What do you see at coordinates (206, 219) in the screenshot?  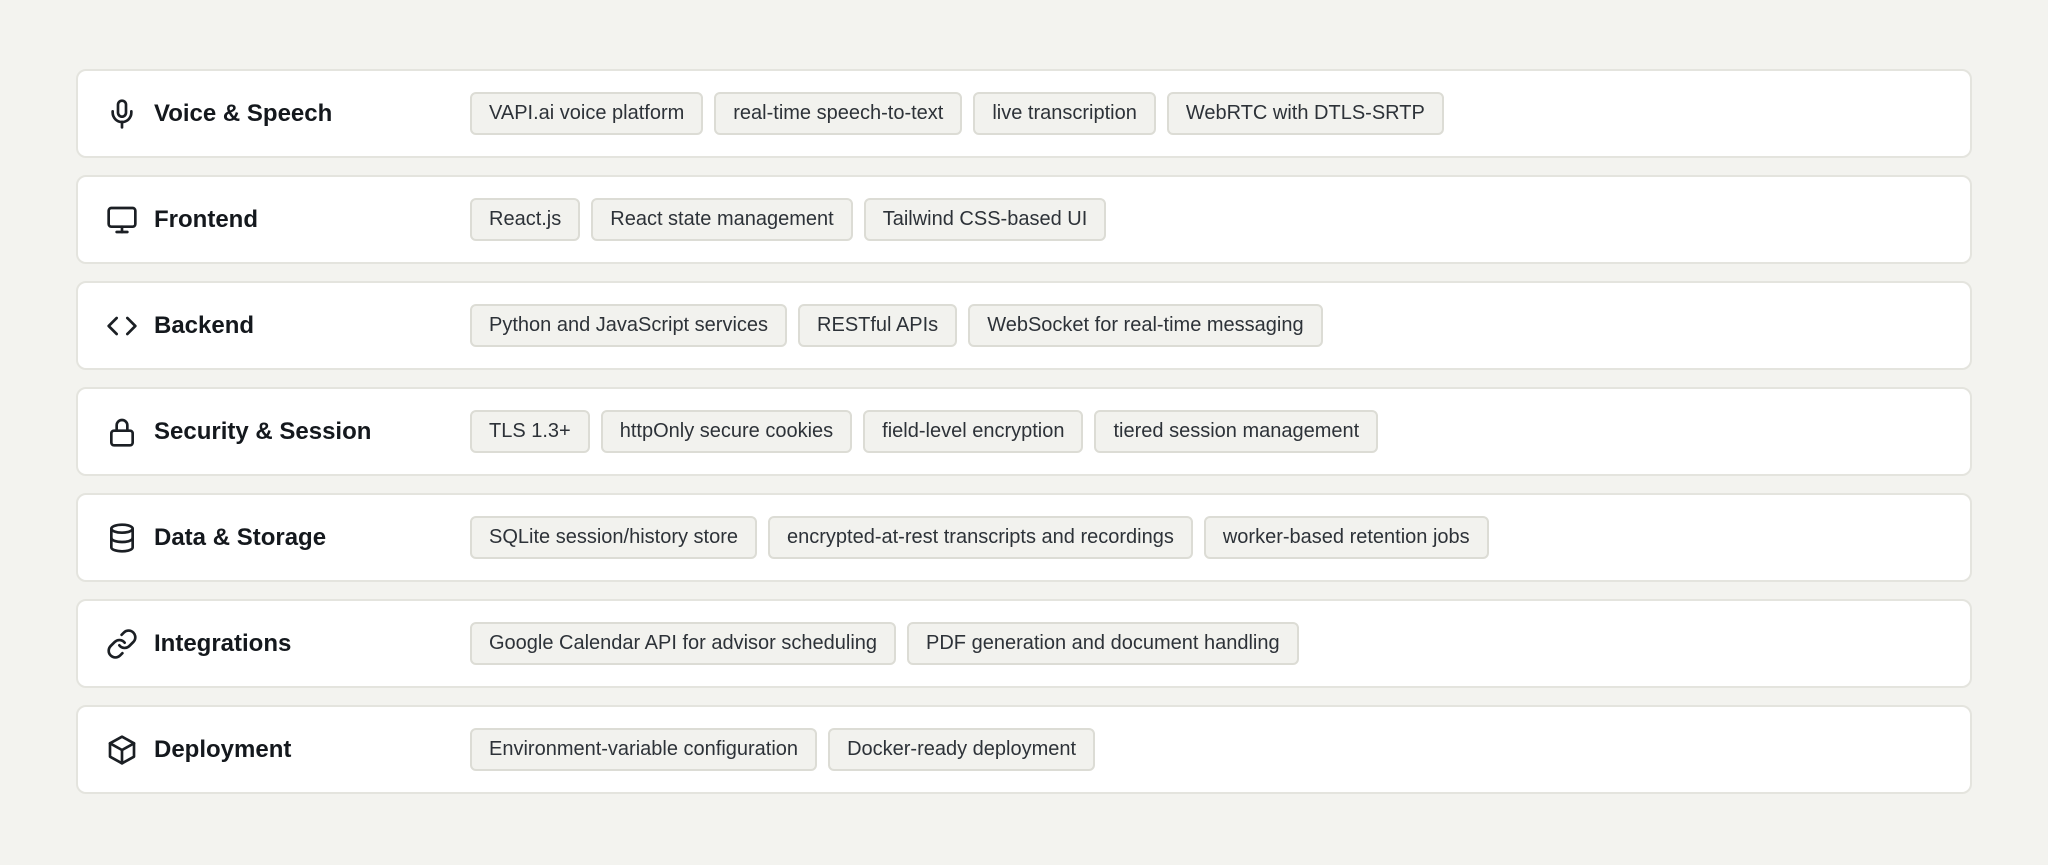 I see `category-title: Frontend` at bounding box center [206, 219].